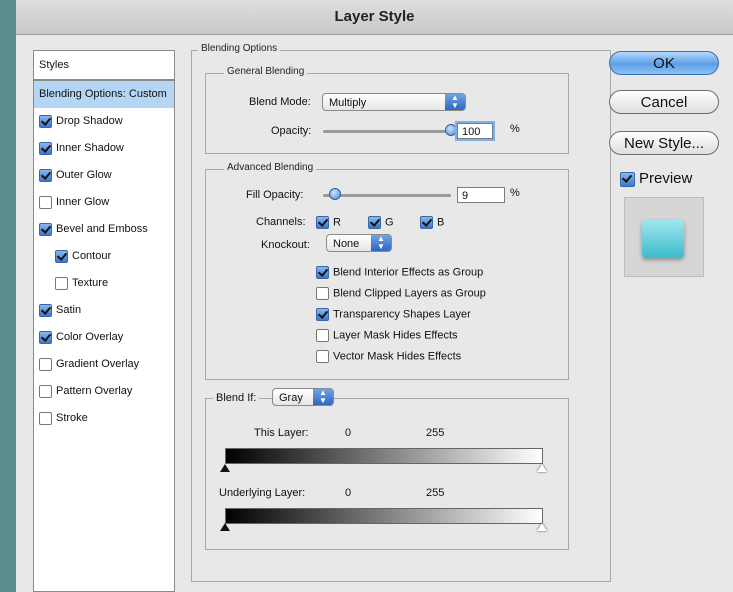 The width and height of the screenshot is (733, 592). Describe the element at coordinates (663, 239) in the screenshot. I see `preview-swatch` at that location.